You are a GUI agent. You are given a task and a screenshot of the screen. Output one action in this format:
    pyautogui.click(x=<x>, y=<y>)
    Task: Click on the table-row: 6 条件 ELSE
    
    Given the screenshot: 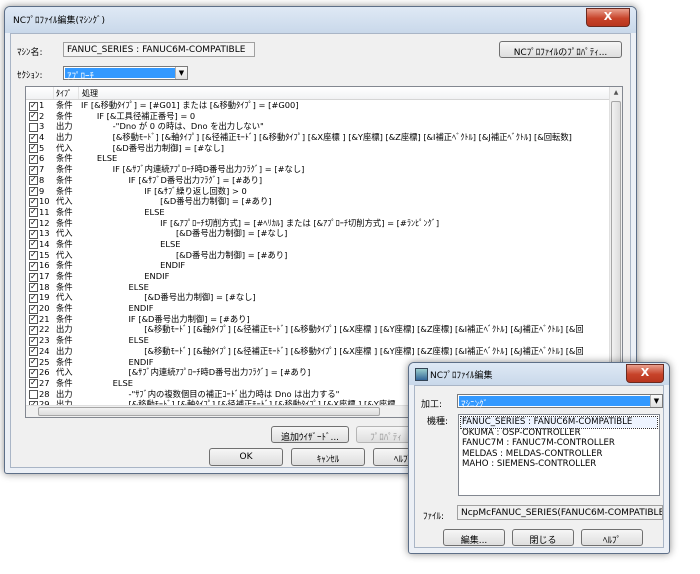 What is the action you would take?
    pyautogui.click(x=318, y=158)
    